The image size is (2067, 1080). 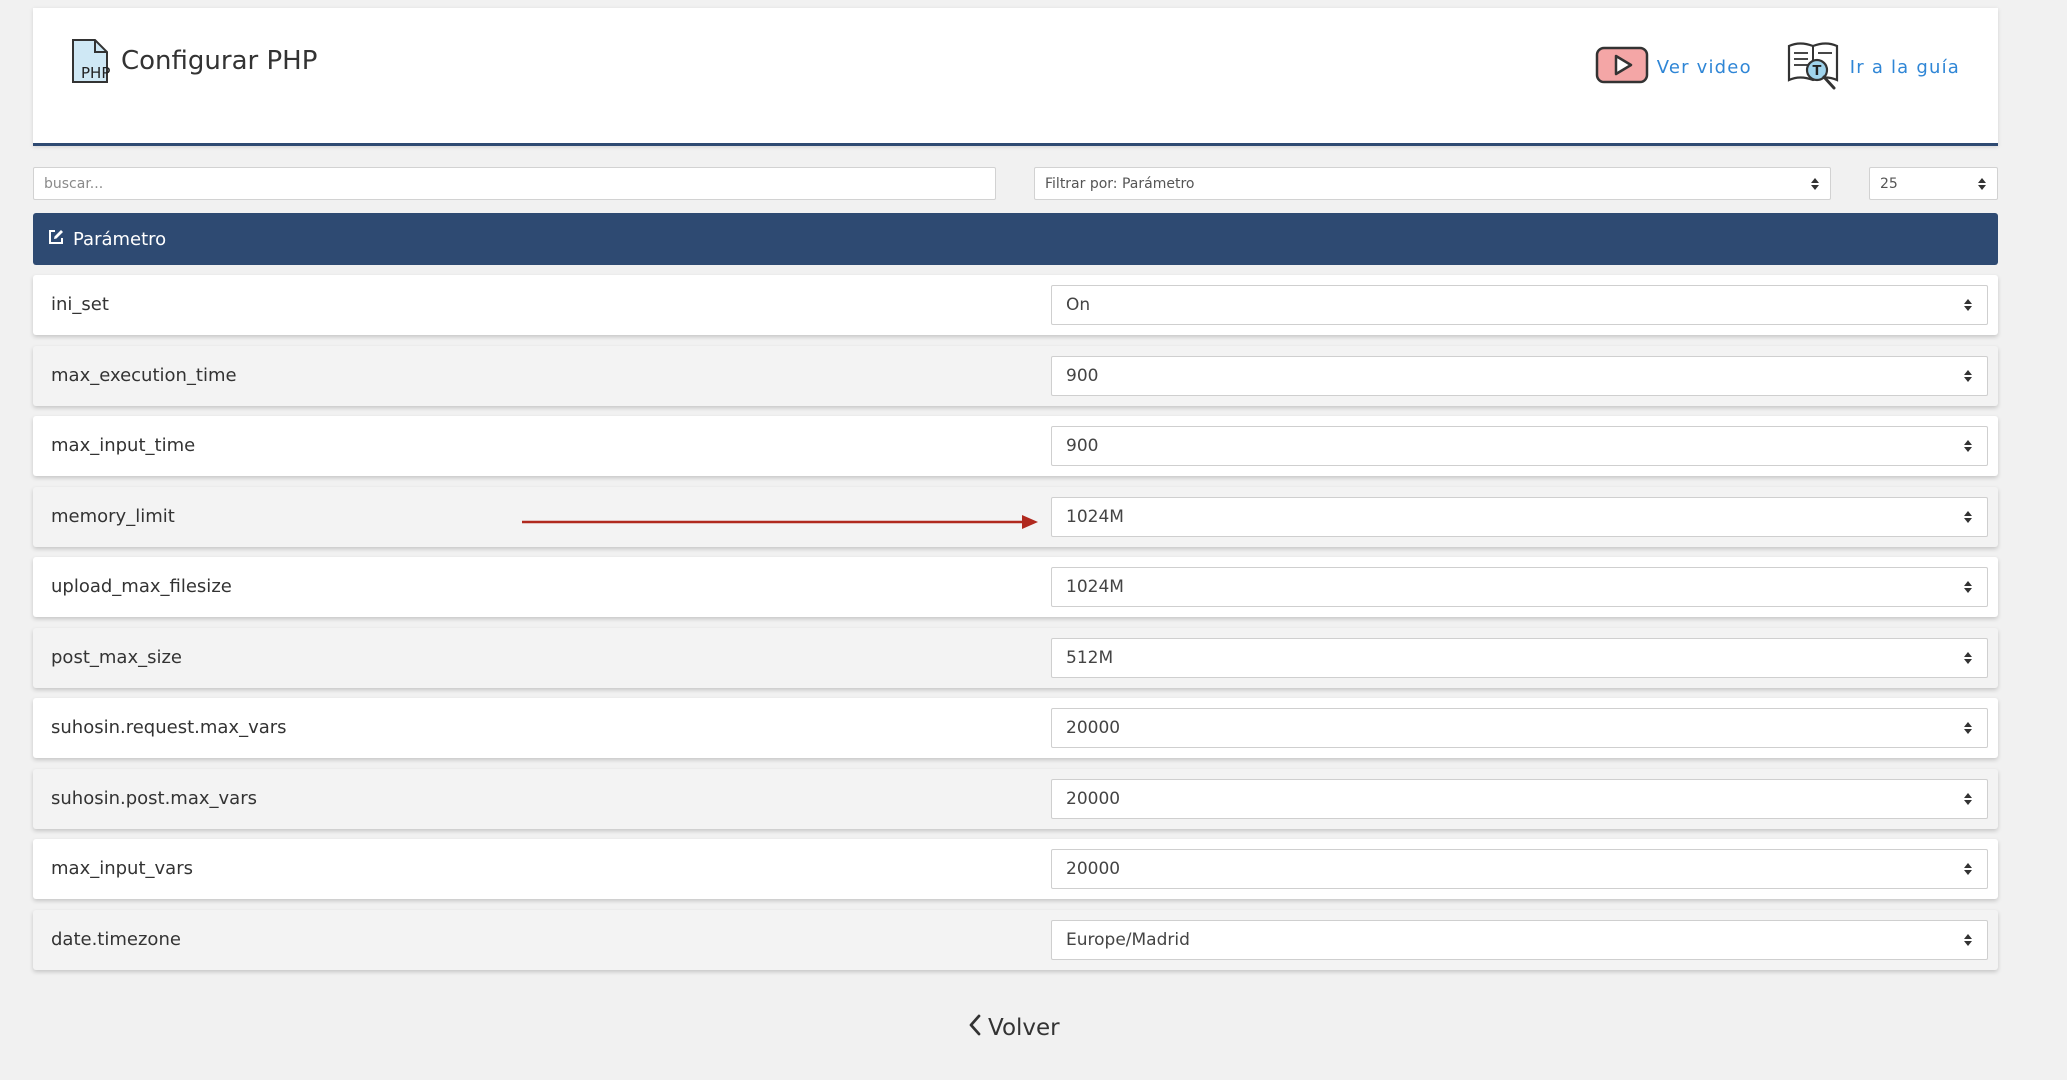 What do you see at coordinates (144, 375) in the screenshot?
I see `parameter-name: max_execution_time` at bounding box center [144, 375].